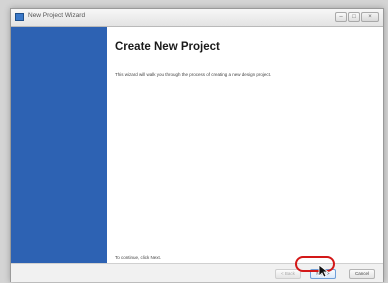 The image size is (388, 283). Describe the element at coordinates (138, 257) in the screenshot. I see `continue-hint: To continue, click Next.` at that location.